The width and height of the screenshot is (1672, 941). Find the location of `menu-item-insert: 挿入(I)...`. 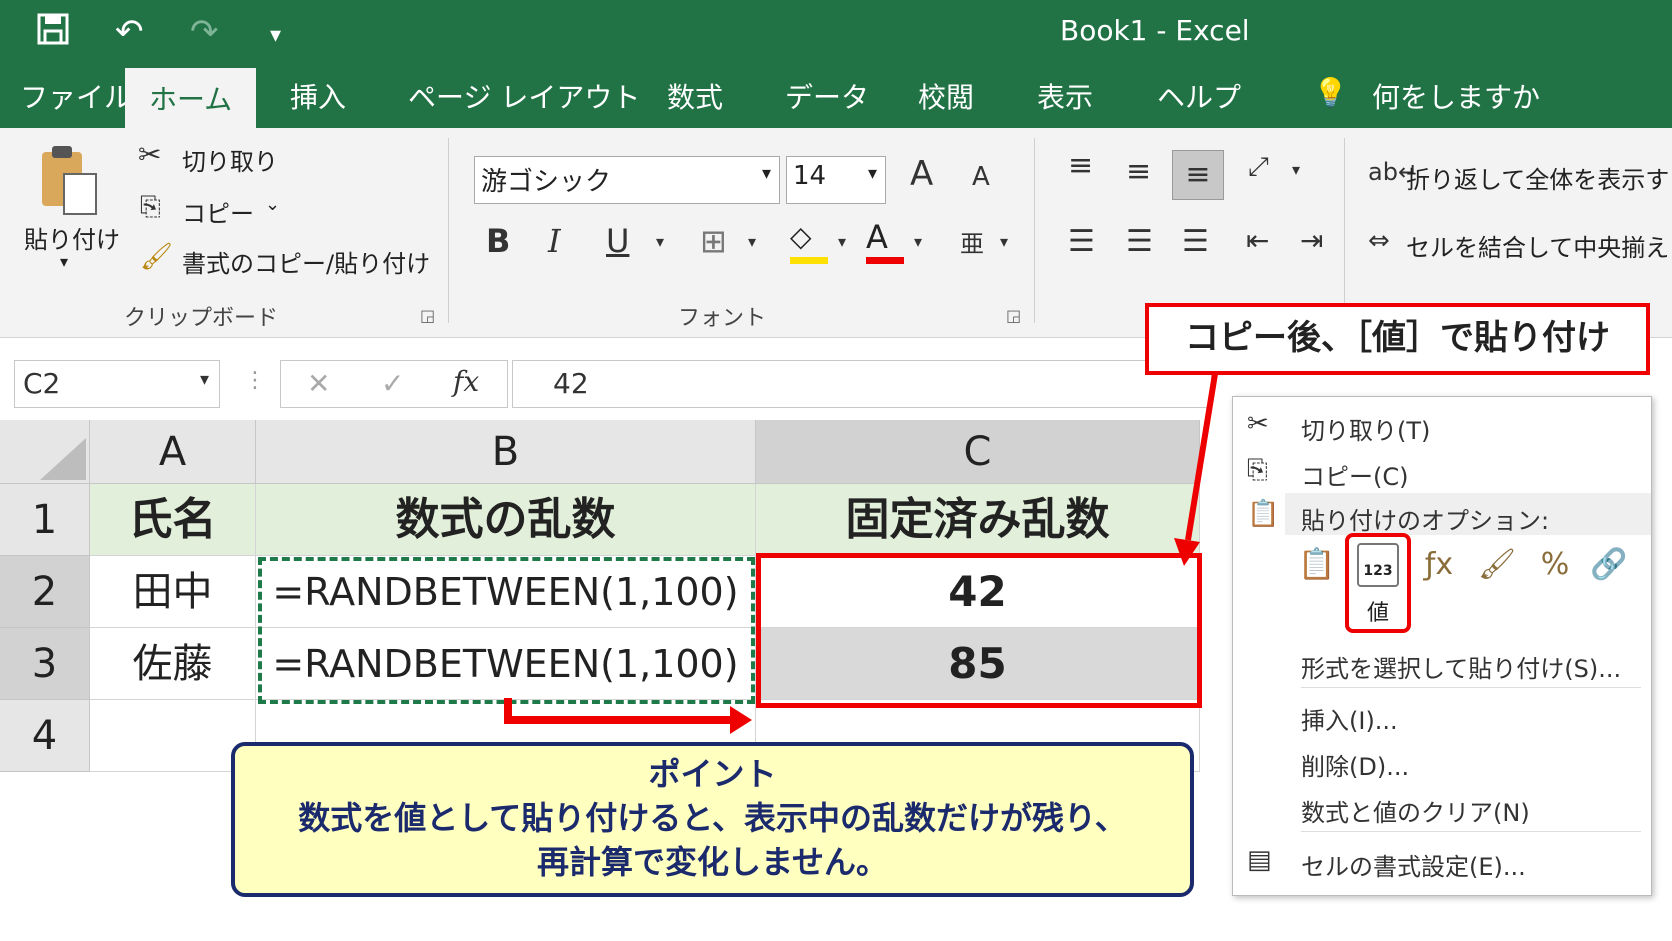

menu-item-insert: 挿入(I)... is located at coordinates (1349, 718).